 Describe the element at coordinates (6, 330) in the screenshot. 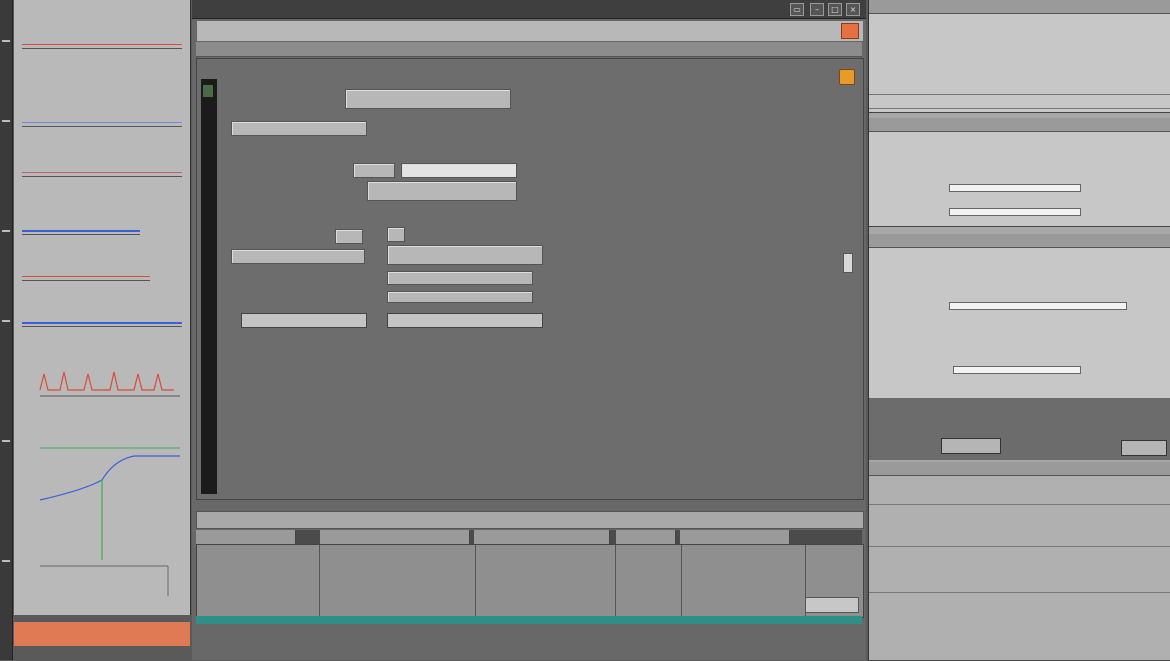

I see `left-edge-strip` at that location.